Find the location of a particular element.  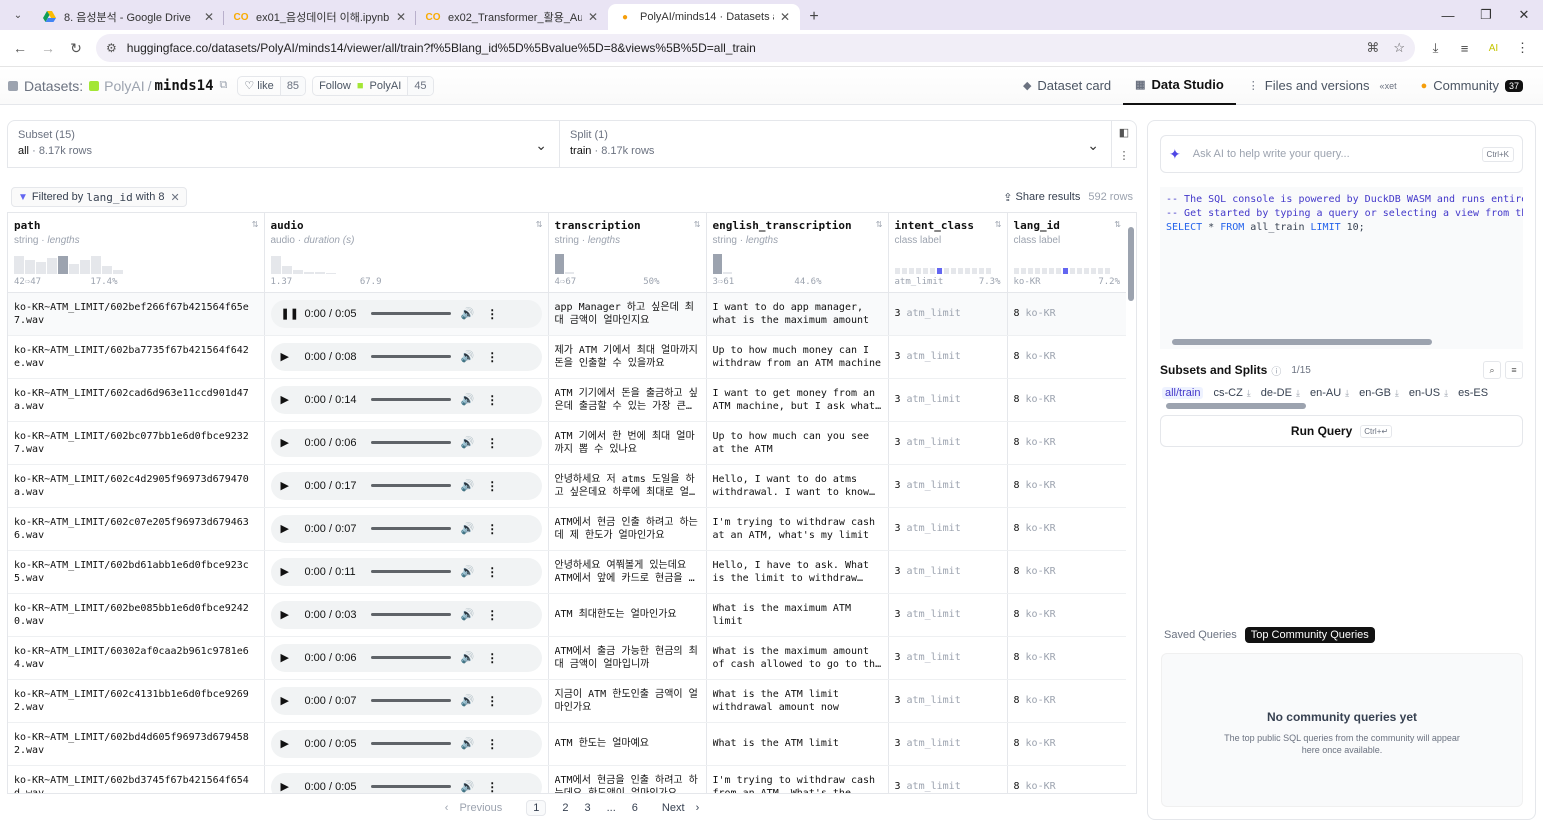

reload-icon: ↻ is located at coordinates (76, 48).